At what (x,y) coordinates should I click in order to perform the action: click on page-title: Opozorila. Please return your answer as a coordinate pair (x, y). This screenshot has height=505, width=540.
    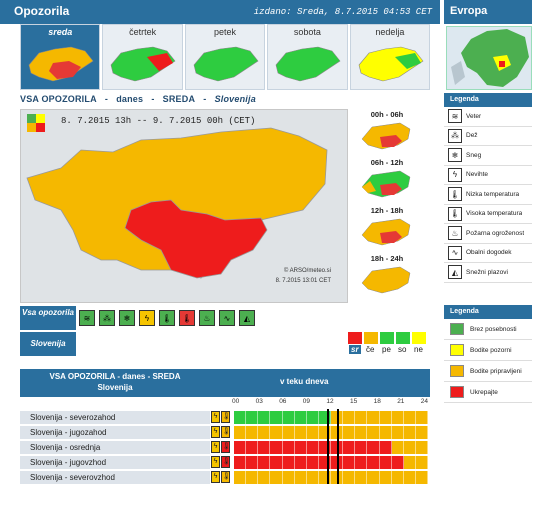
    Looking at the image, I should click on (42, 11).